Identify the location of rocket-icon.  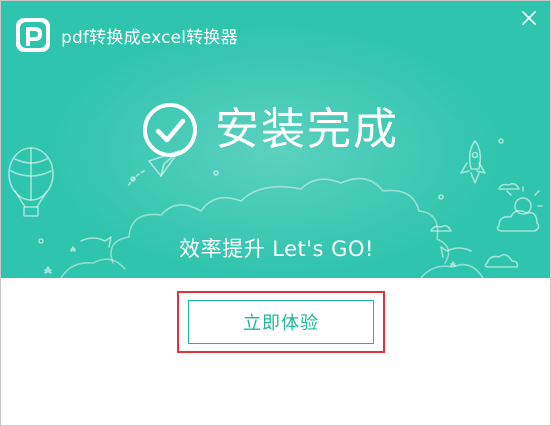
(473, 162).